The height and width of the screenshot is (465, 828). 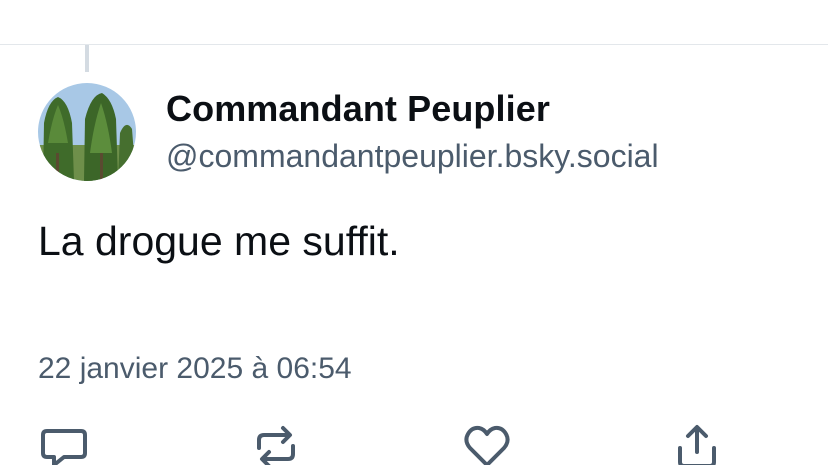 What do you see at coordinates (195, 368) in the screenshot?
I see `post-timestamp: 22 janvier 2025 à 06:54` at bounding box center [195, 368].